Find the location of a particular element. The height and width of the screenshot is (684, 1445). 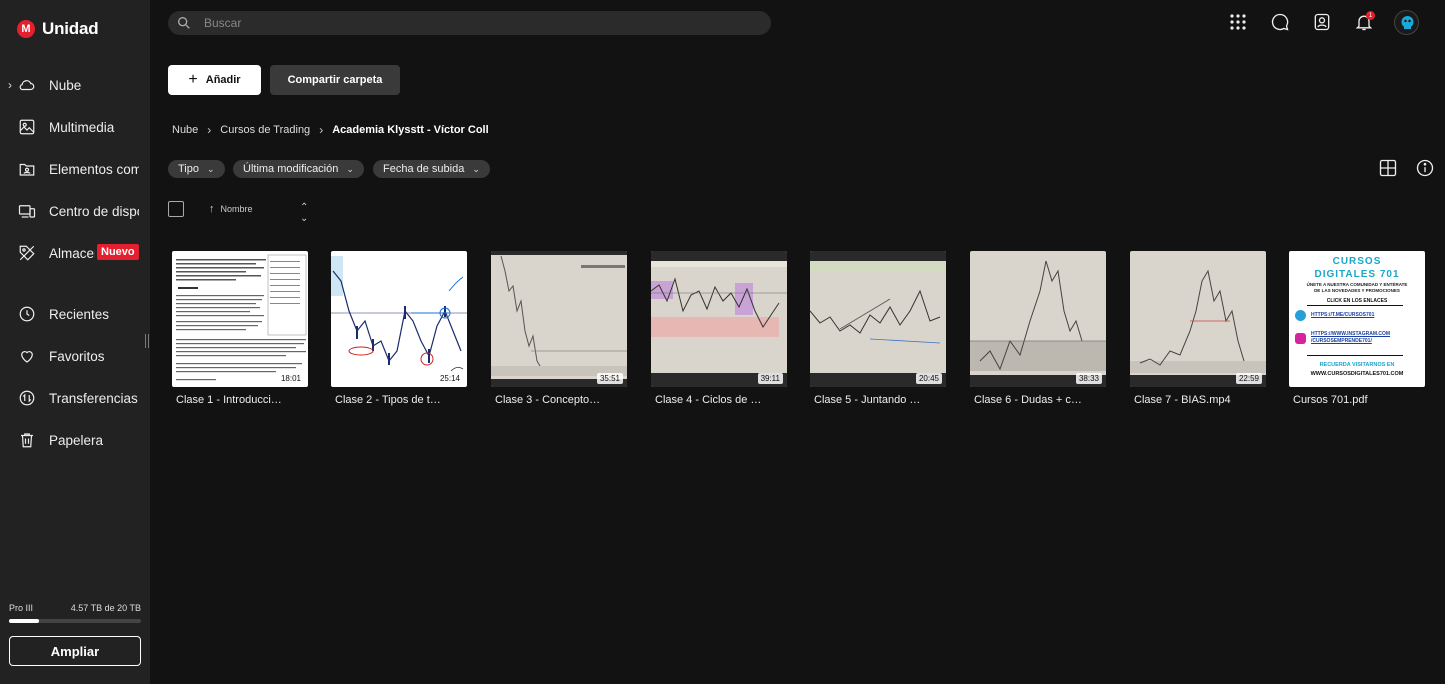

logo-mark: M is located at coordinates (26, 29).